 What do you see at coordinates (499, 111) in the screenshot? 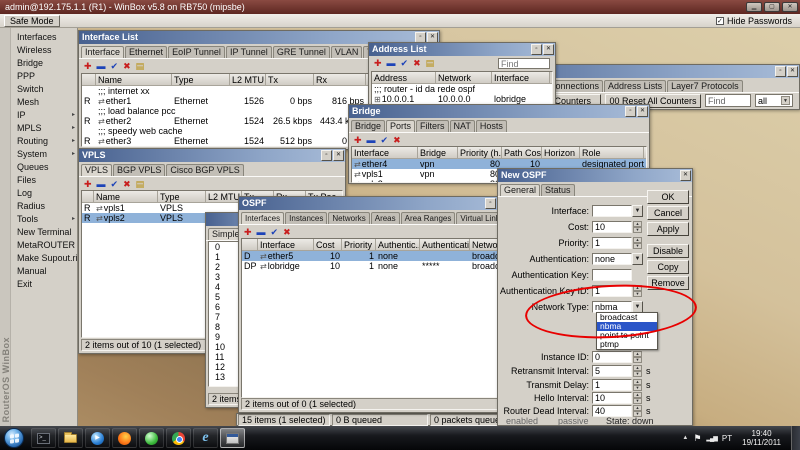
I see `bridge-titlebar: Bridge ▫ ✕` at bounding box center [499, 111].